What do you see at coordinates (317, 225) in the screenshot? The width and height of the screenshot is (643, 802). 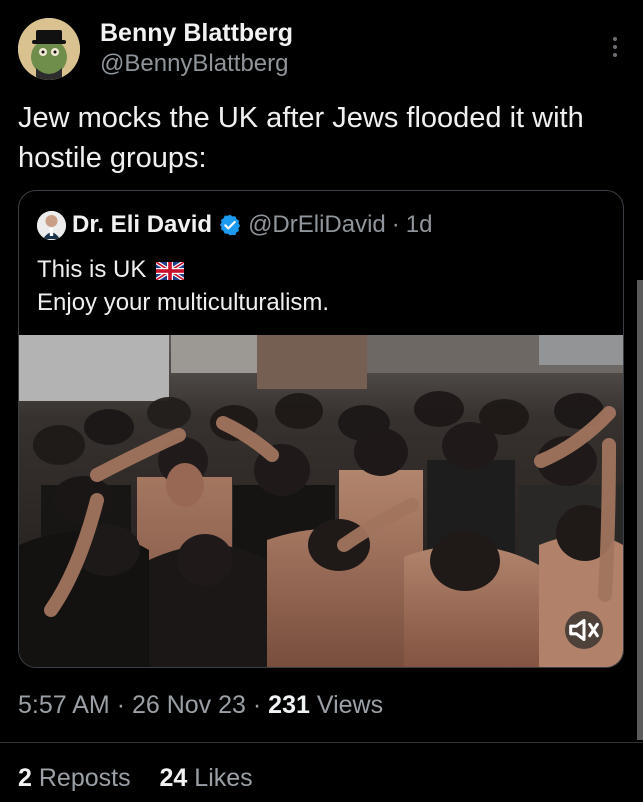 I see `quoted-author-handle: @DrEliDavid` at bounding box center [317, 225].